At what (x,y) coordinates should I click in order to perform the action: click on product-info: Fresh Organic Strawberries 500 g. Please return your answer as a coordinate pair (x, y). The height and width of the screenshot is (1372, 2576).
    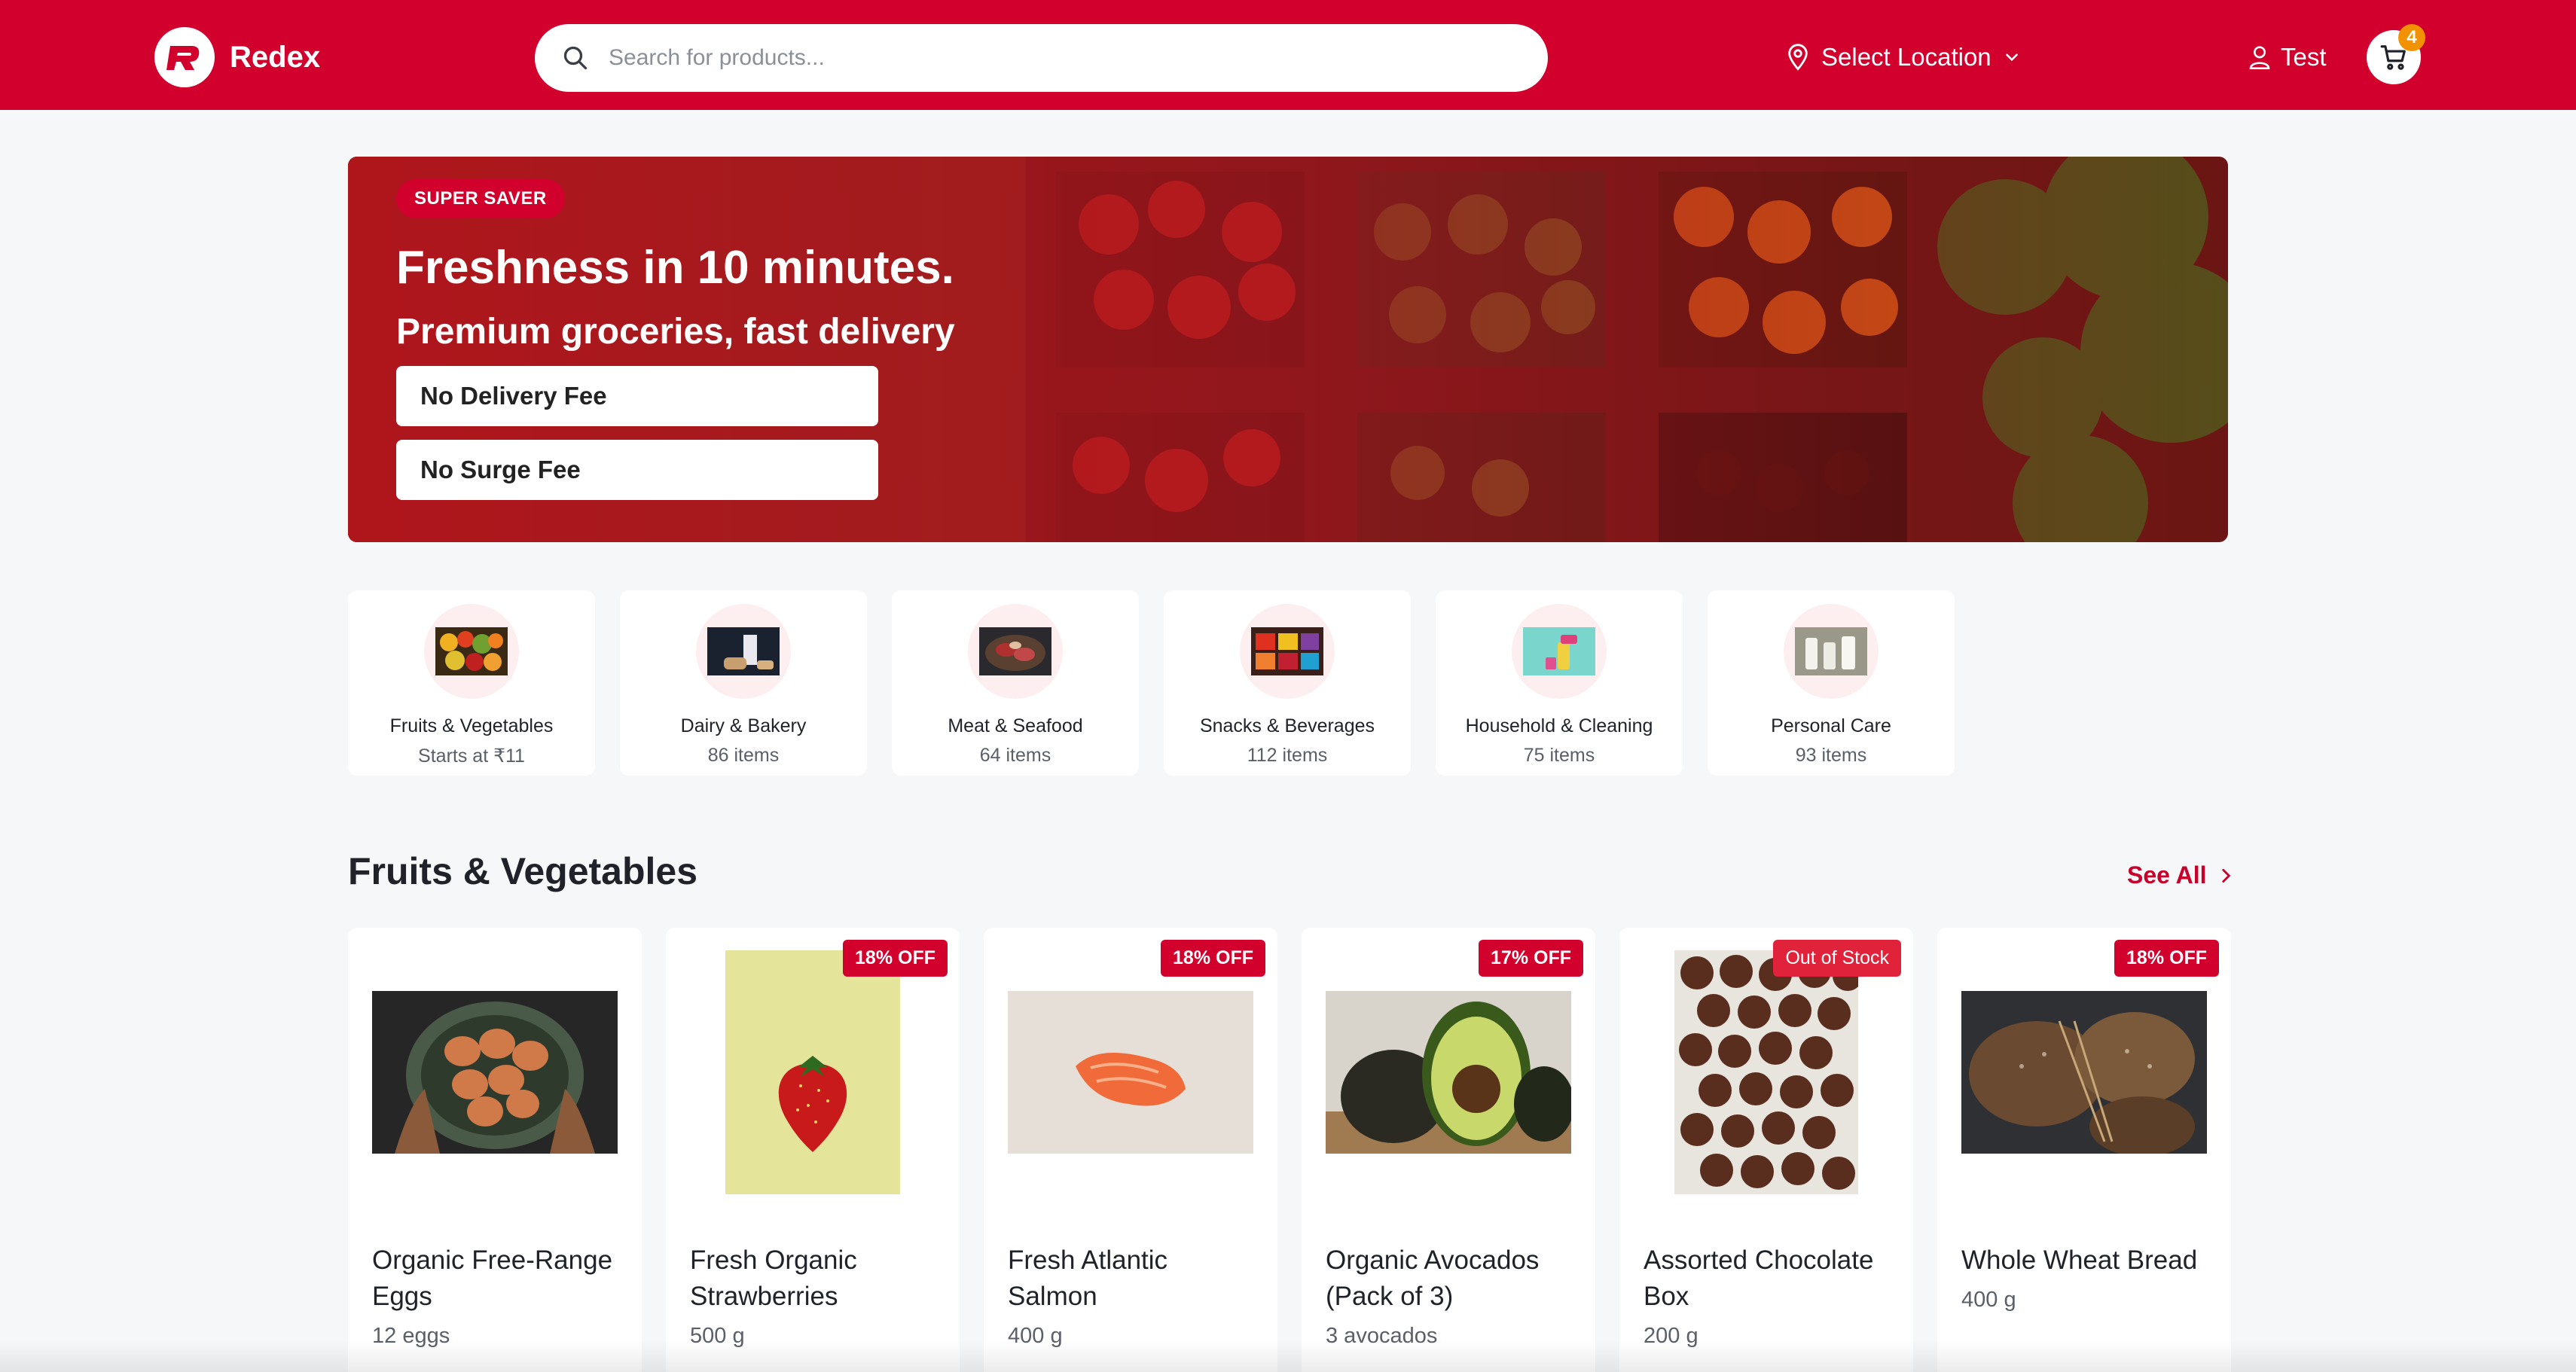
    Looking at the image, I should click on (815, 1296).